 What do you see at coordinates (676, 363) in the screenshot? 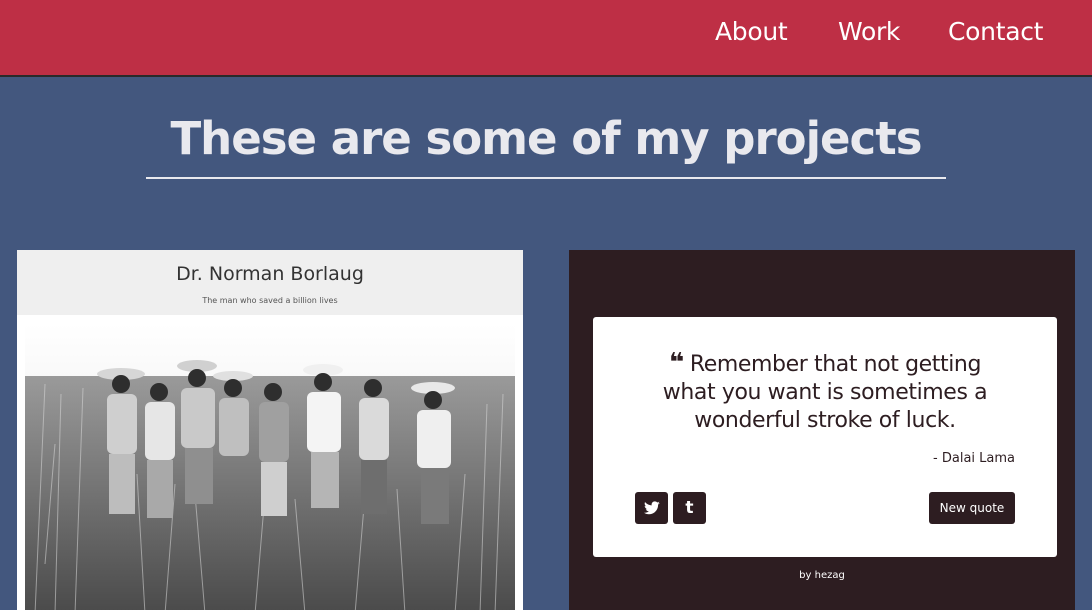
I see `quote-left-icon: ❝` at bounding box center [676, 363].